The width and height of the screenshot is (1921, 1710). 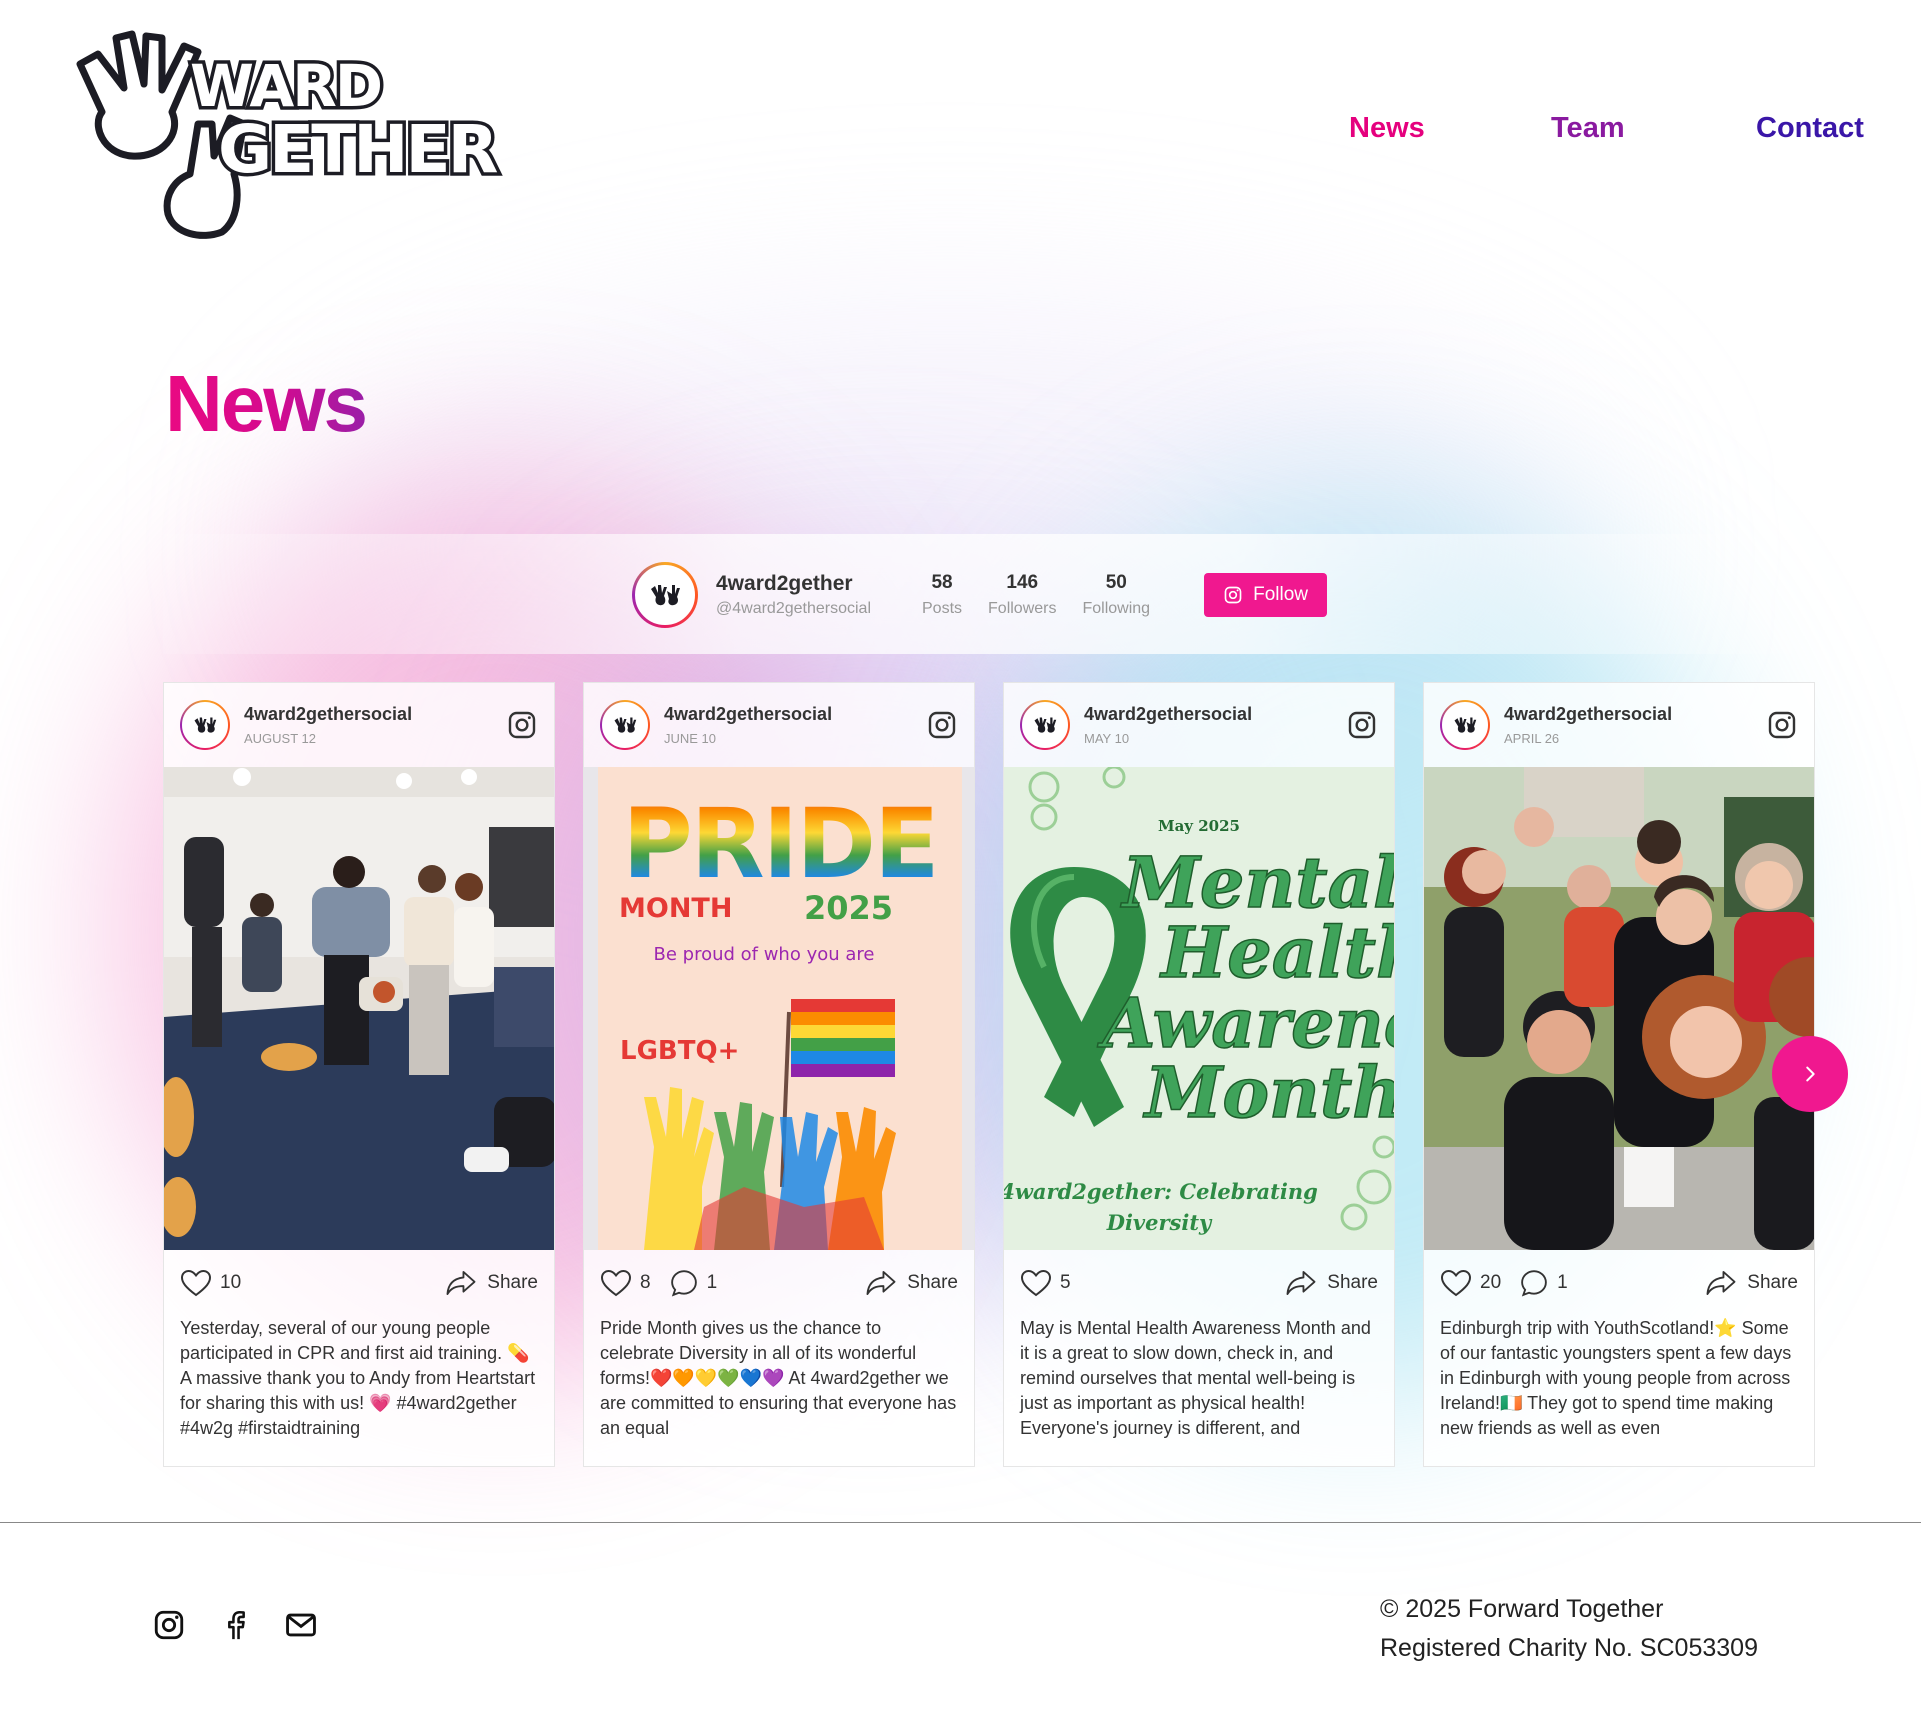 I want to click on copyright-text: © 2025 Forward Together, so click(x=1522, y=1609).